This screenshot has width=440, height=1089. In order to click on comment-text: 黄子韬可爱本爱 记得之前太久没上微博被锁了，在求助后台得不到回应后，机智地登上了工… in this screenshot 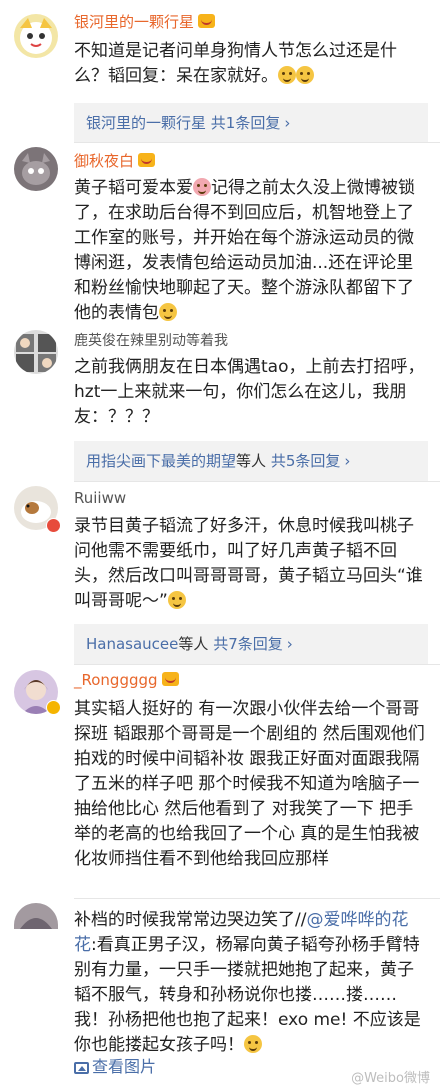, I will do `click(244, 250)`.